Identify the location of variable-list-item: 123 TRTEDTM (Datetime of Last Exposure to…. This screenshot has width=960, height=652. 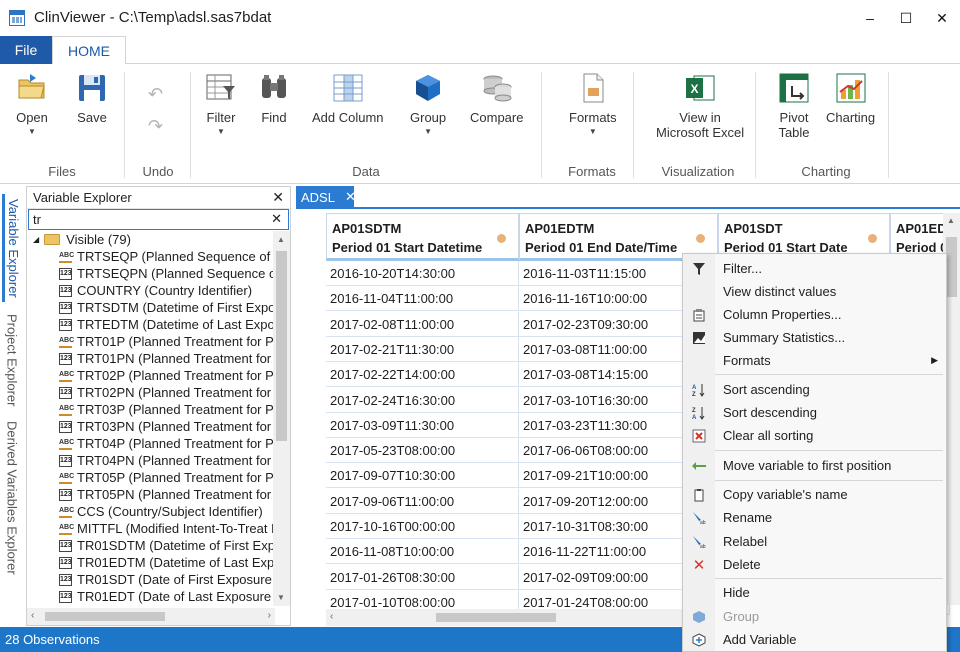
(151, 324).